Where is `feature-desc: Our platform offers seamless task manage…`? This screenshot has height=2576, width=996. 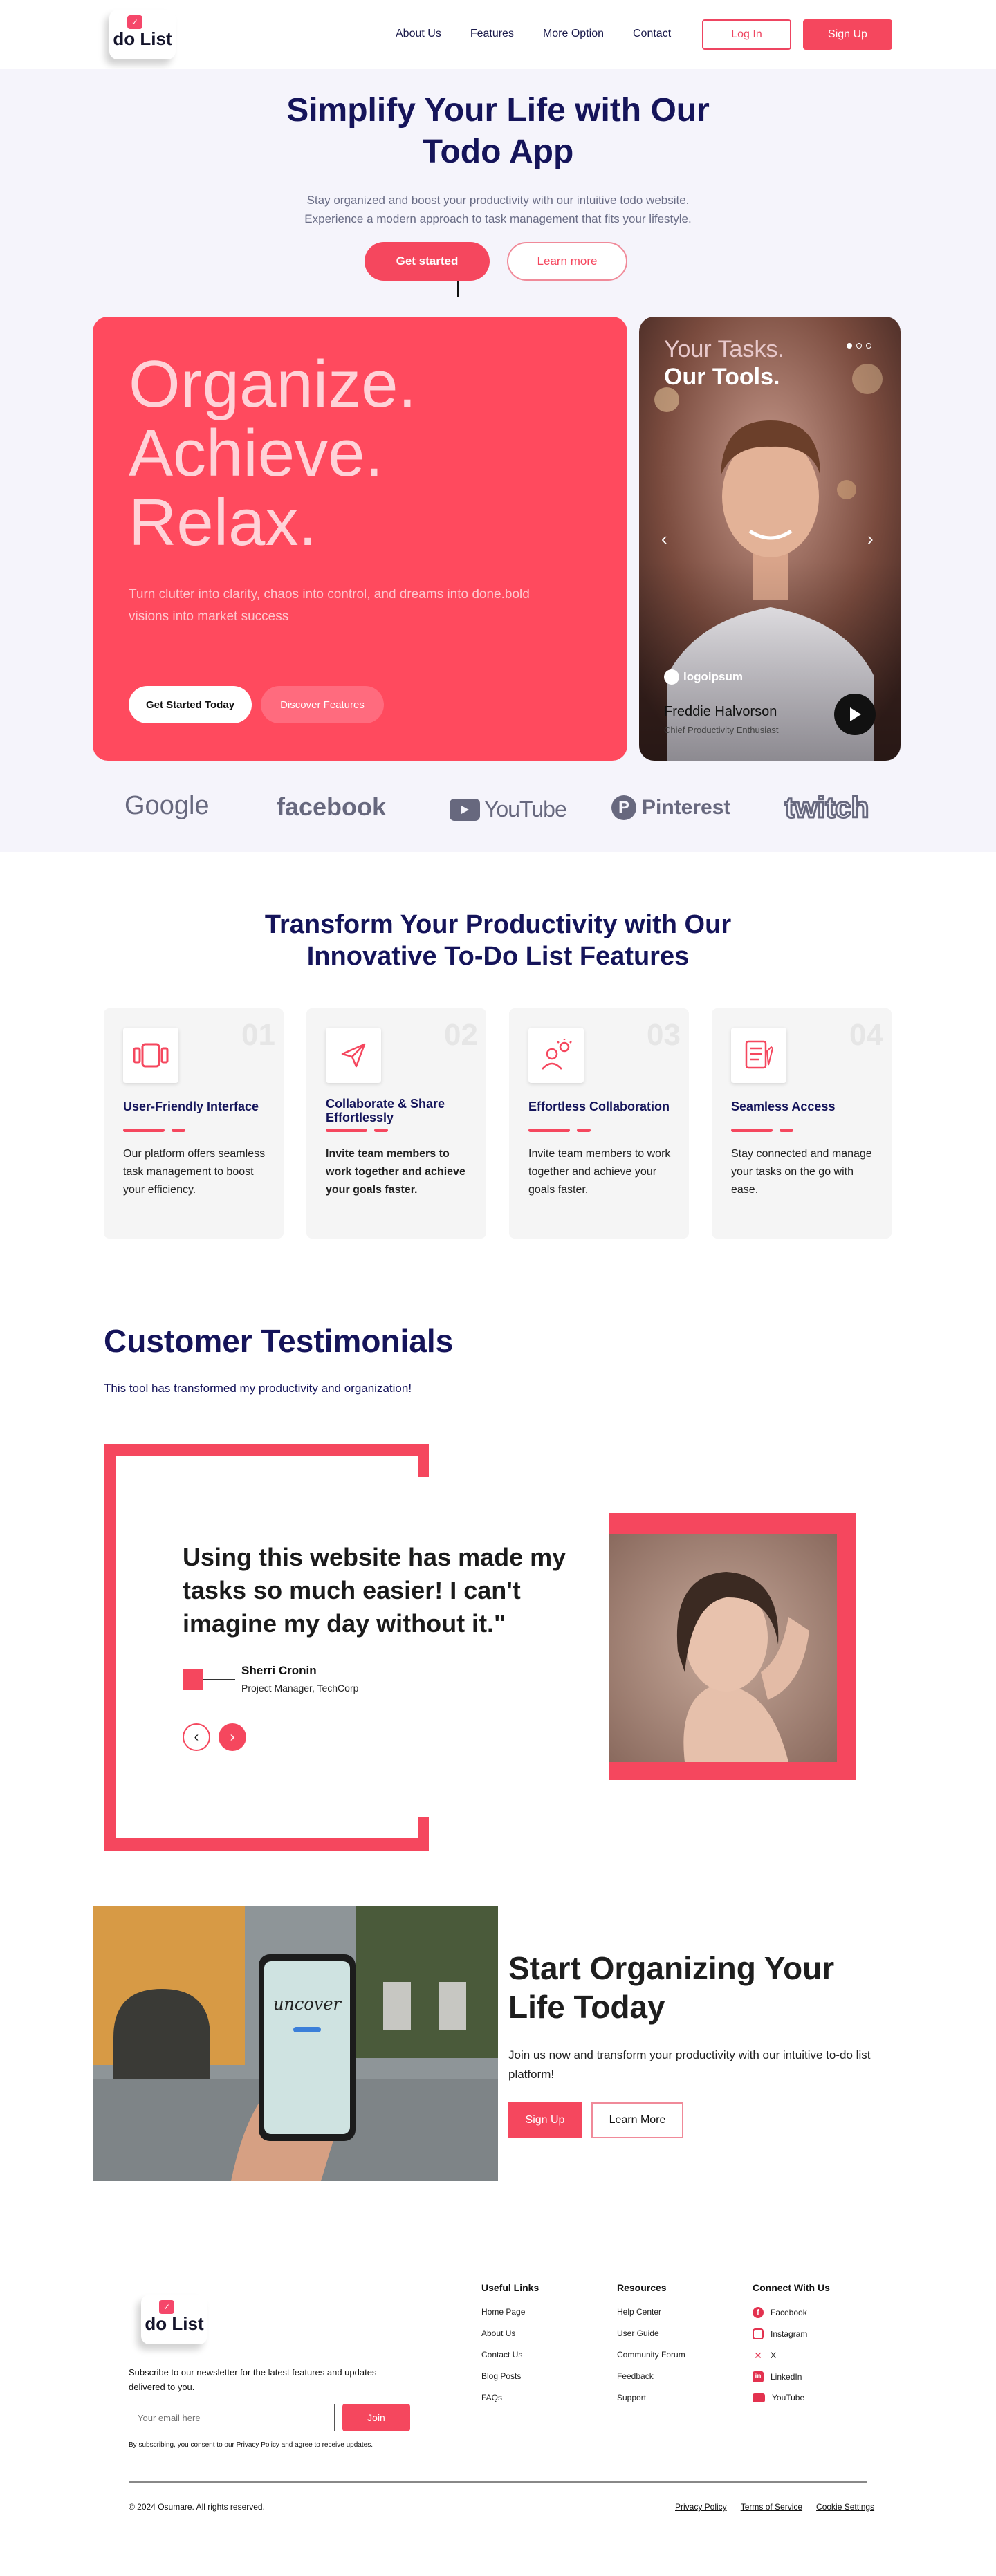 feature-desc: Our platform offers seamless task manage… is located at coordinates (194, 1172).